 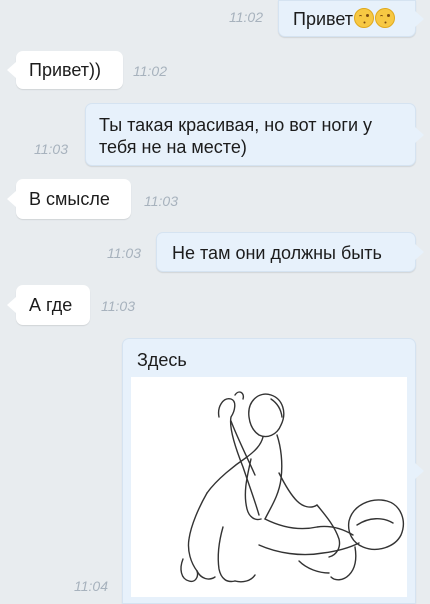 I want to click on message-time: 11:04, so click(x=91, y=586).